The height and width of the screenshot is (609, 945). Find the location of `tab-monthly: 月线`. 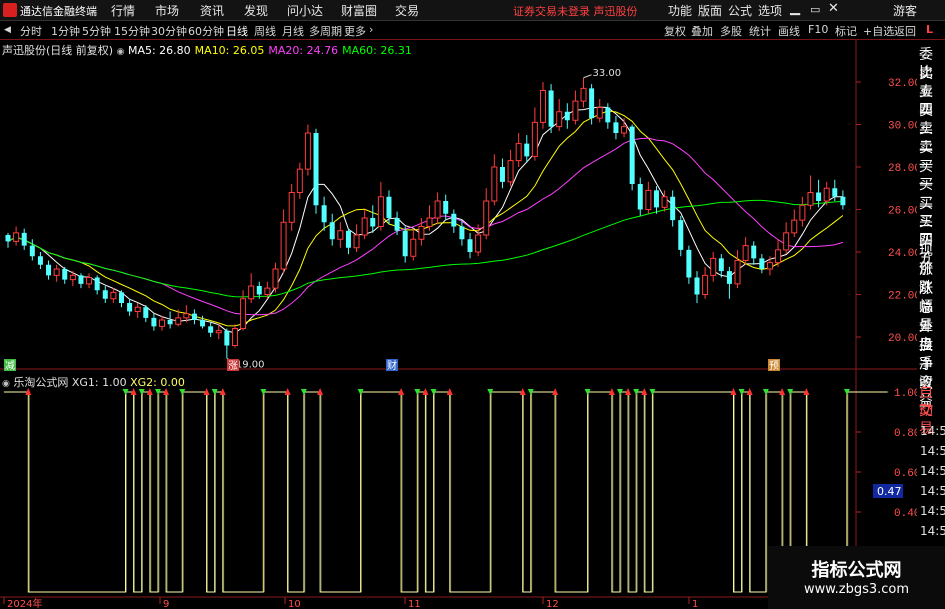

tab-monthly: 月线 is located at coordinates (293, 31).